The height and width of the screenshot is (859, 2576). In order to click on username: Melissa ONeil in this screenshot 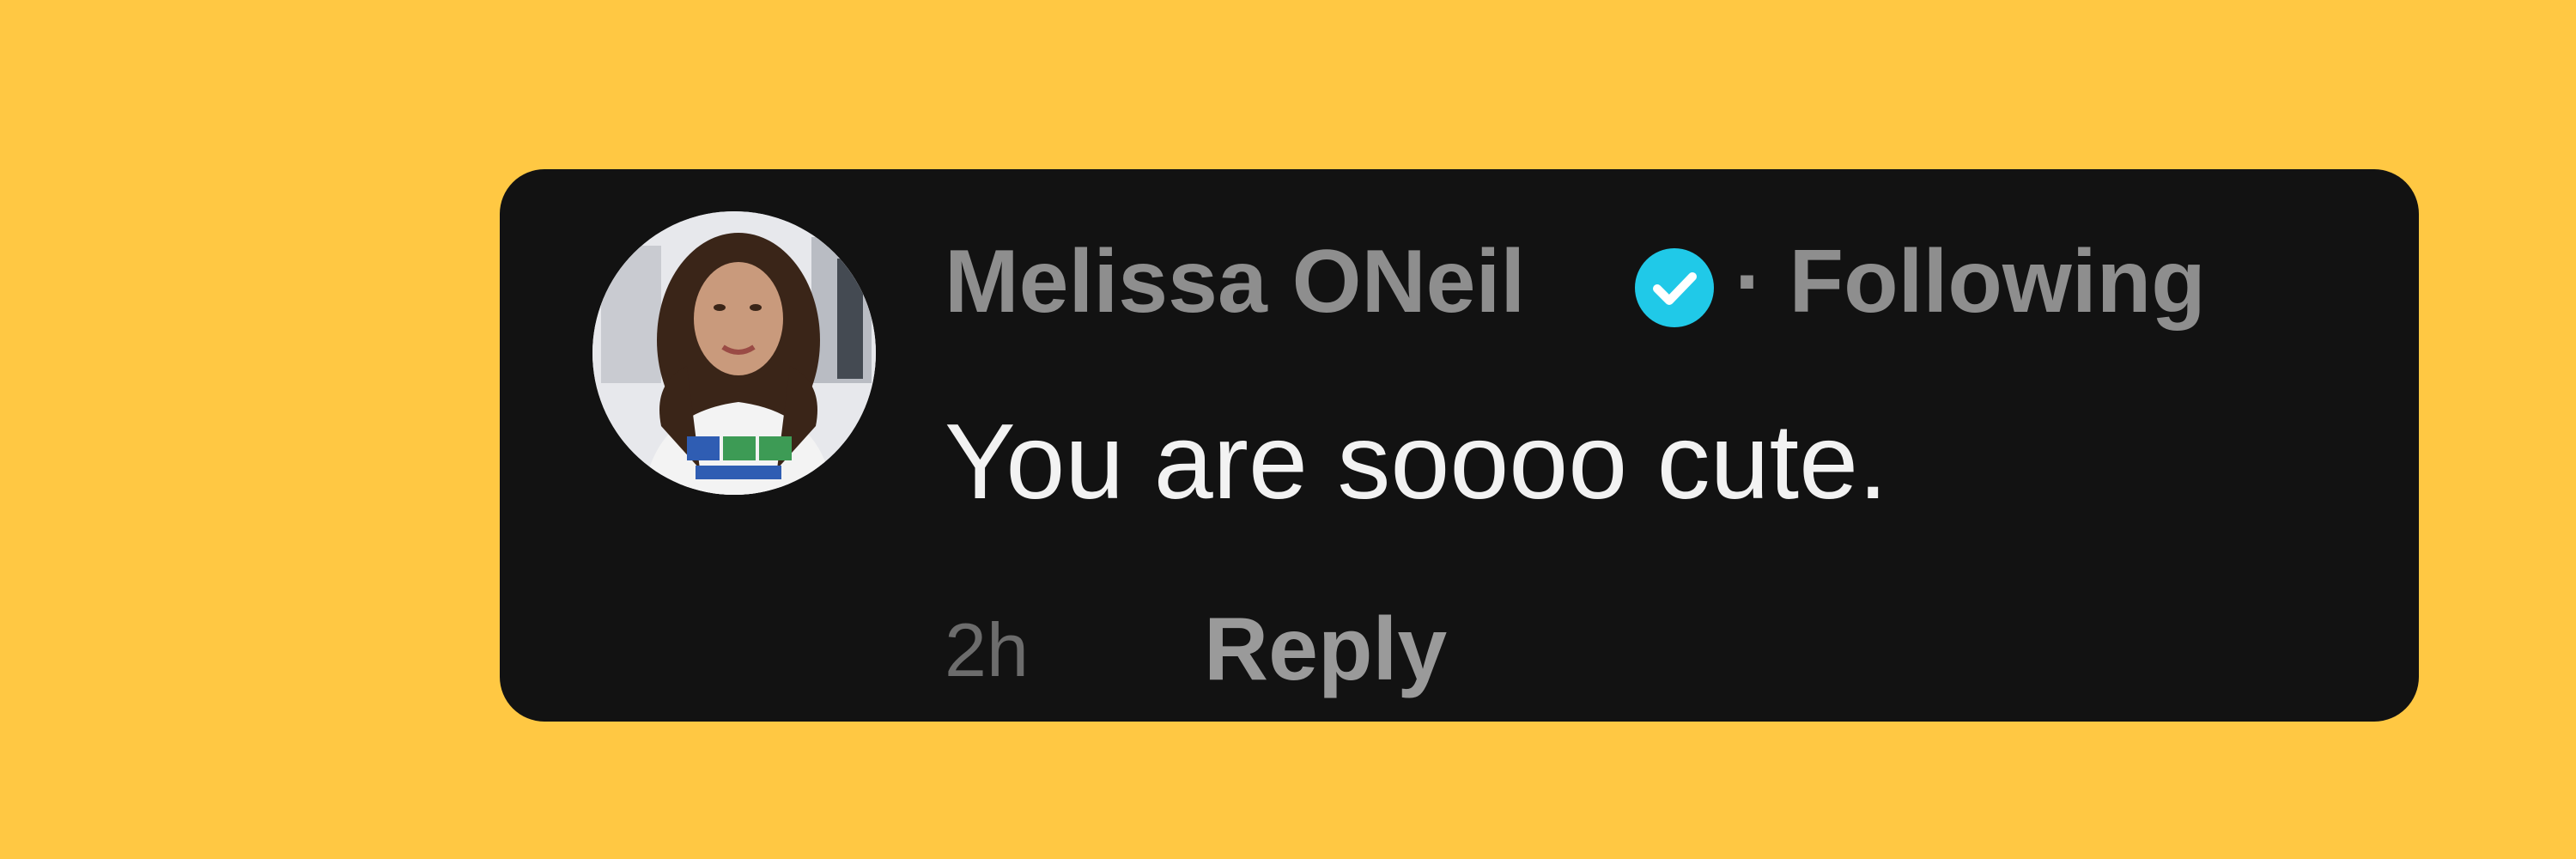, I will do `click(1235, 282)`.